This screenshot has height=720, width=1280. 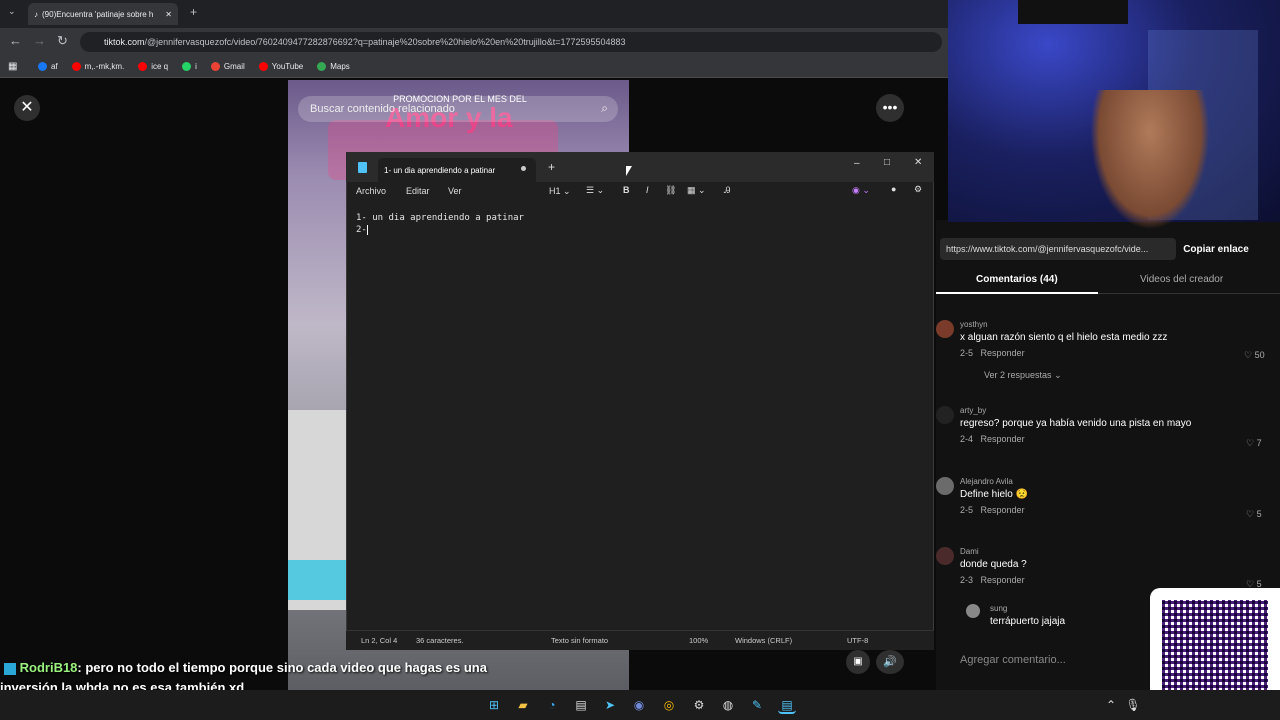 What do you see at coordinates (918, 189) in the screenshot?
I see `gear-icon: ⚙` at bounding box center [918, 189].